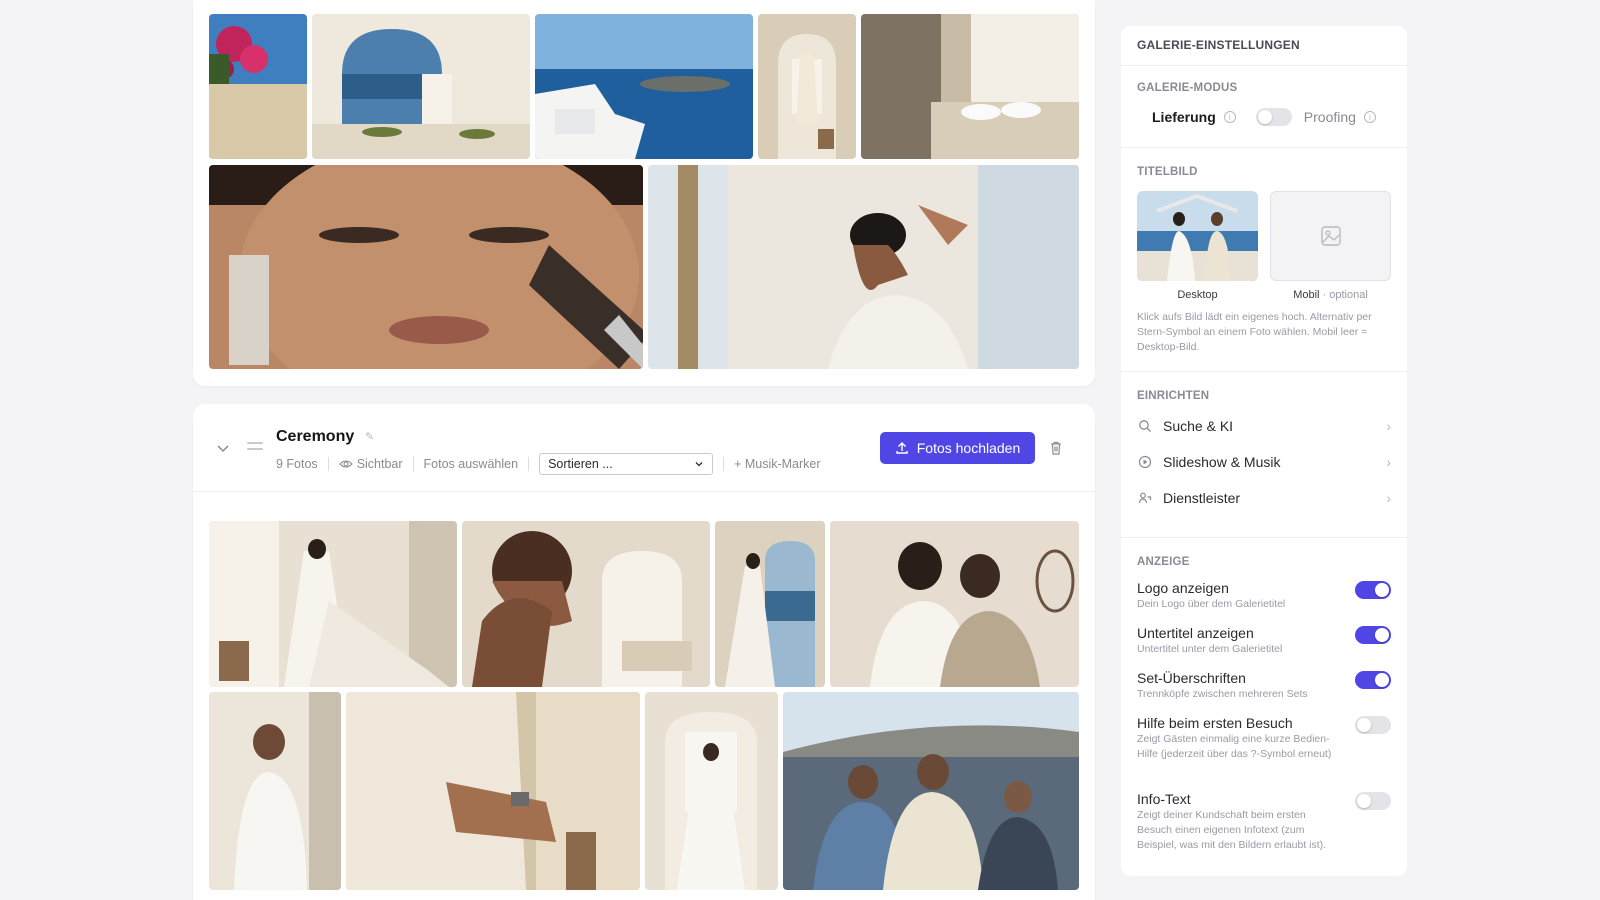 The width and height of the screenshot is (1600, 900). What do you see at coordinates (1173, 396) in the screenshot?
I see `section-label: EINRICHTEN` at bounding box center [1173, 396].